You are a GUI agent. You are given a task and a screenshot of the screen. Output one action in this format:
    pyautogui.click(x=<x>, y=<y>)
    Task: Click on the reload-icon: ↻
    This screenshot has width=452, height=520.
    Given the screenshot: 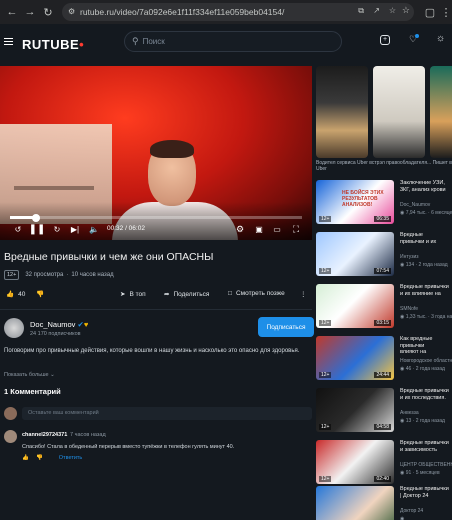 What is the action you would take?
    pyautogui.click(x=48, y=12)
    